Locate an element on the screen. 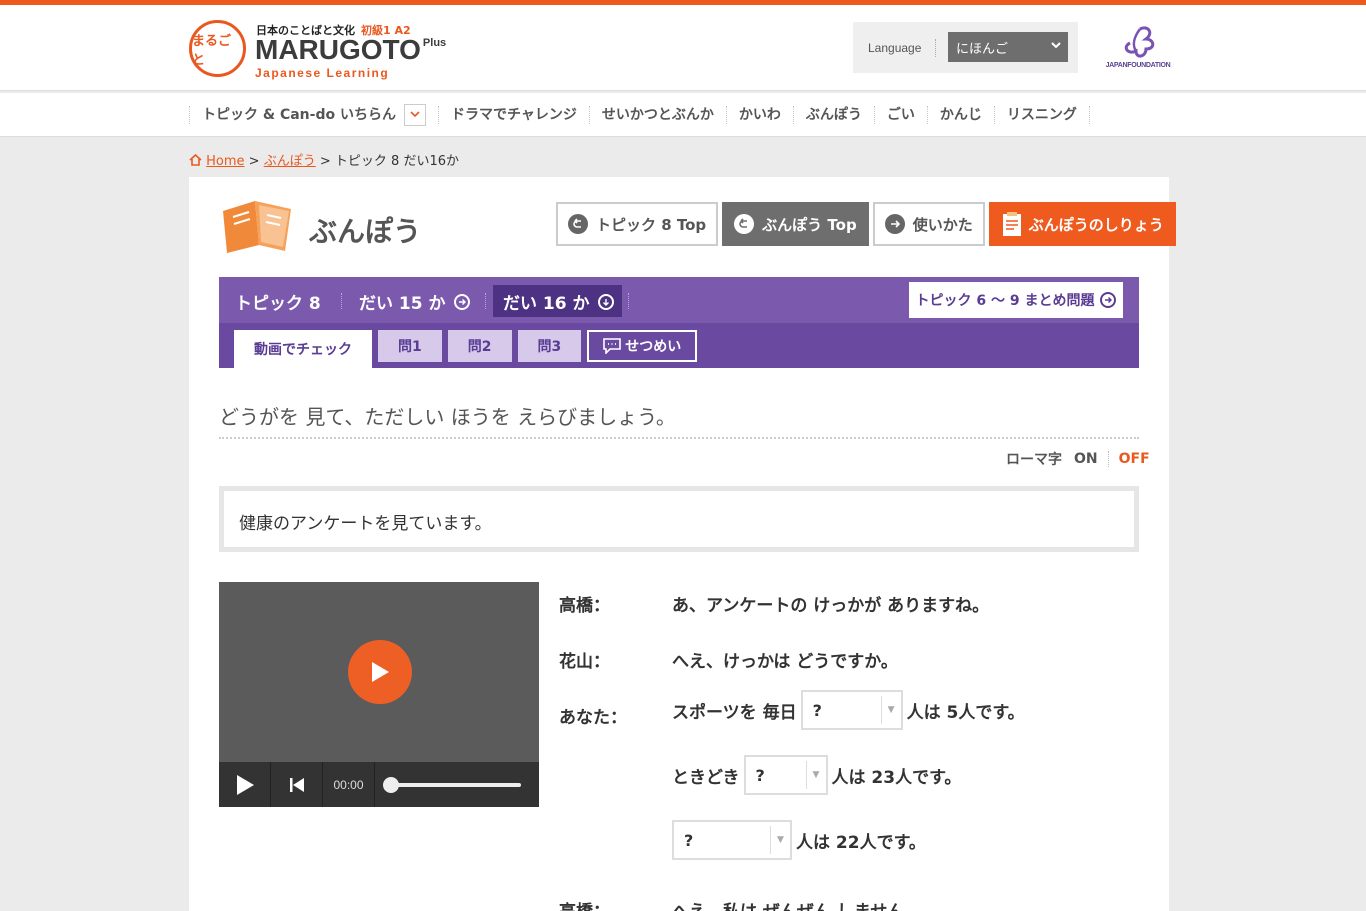 The width and height of the screenshot is (1366, 911). logo-plus: Plus is located at coordinates (434, 43).